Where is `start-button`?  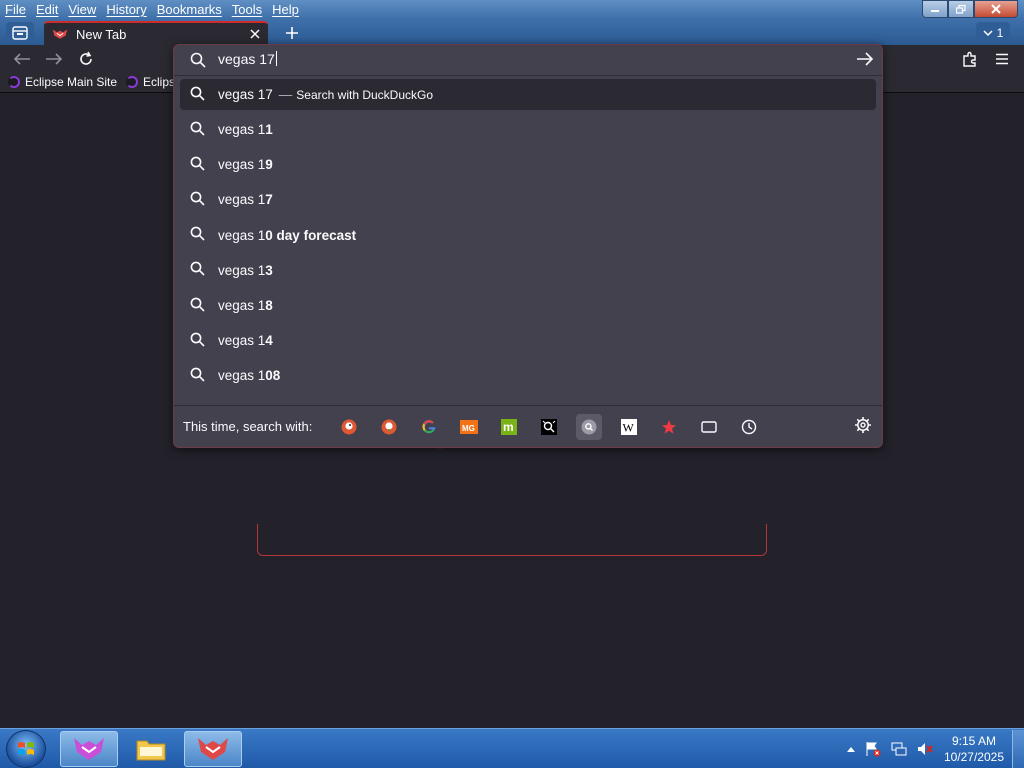
start-button is located at coordinates (26, 749).